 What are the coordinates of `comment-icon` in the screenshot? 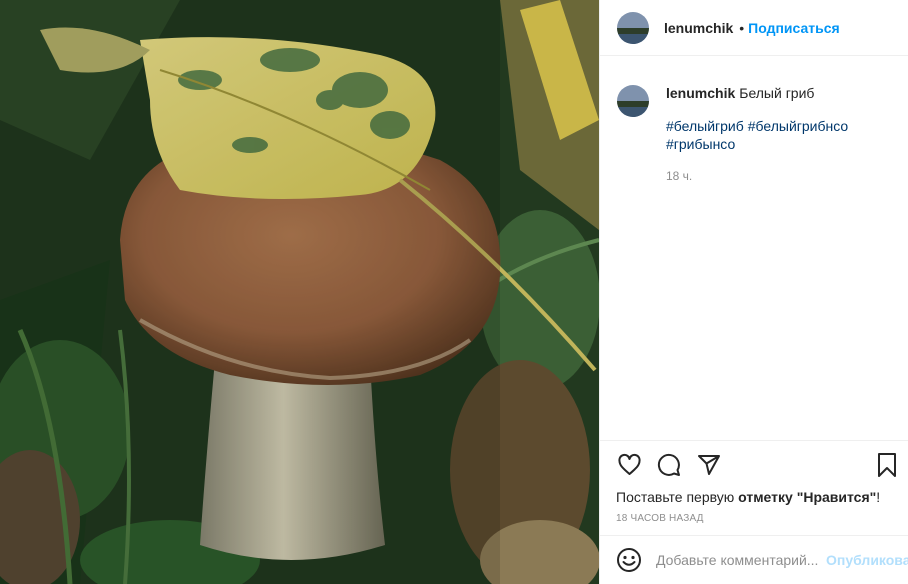 It's located at (668, 464).